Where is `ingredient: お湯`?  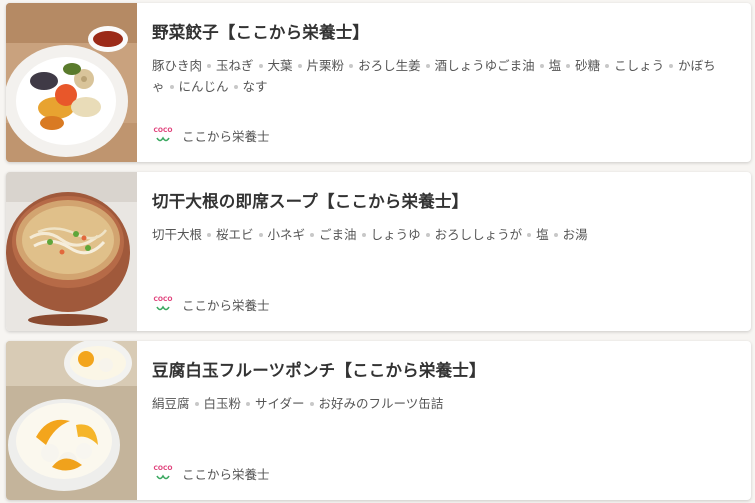
ingredient: お湯 is located at coordinates (568, 234).